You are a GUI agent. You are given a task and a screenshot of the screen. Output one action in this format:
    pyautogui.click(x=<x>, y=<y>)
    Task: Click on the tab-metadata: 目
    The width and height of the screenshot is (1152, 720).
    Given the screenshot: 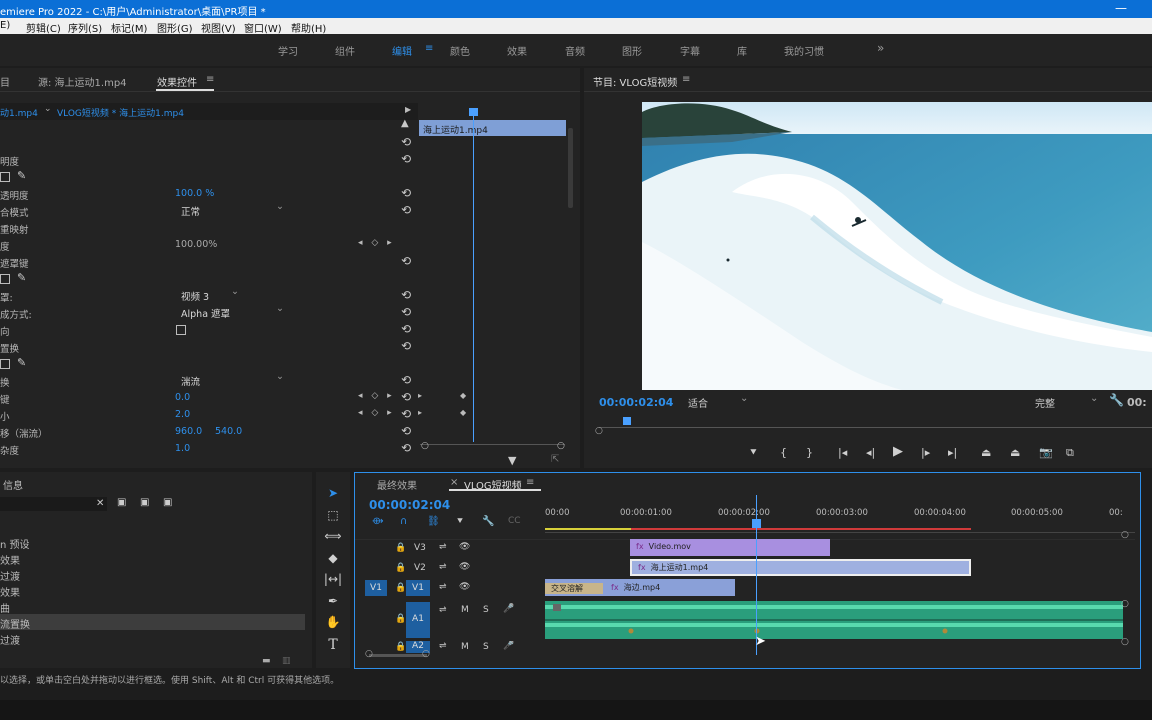 What is the action you would take?
    pyautogui.click(x=5, y=81)
    